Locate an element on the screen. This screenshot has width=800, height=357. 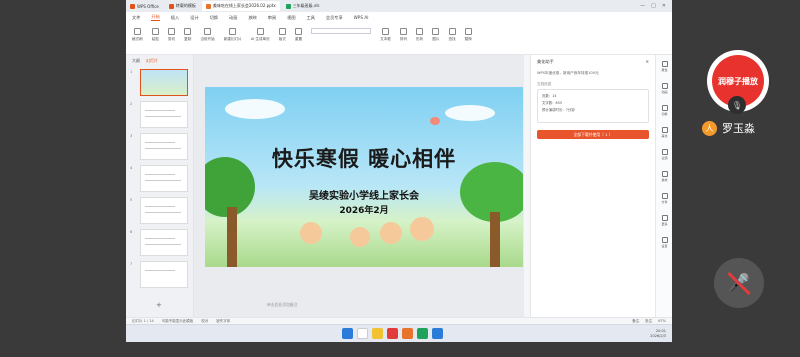
notes-toggle: 备注 is located at coordinates (635, 321).